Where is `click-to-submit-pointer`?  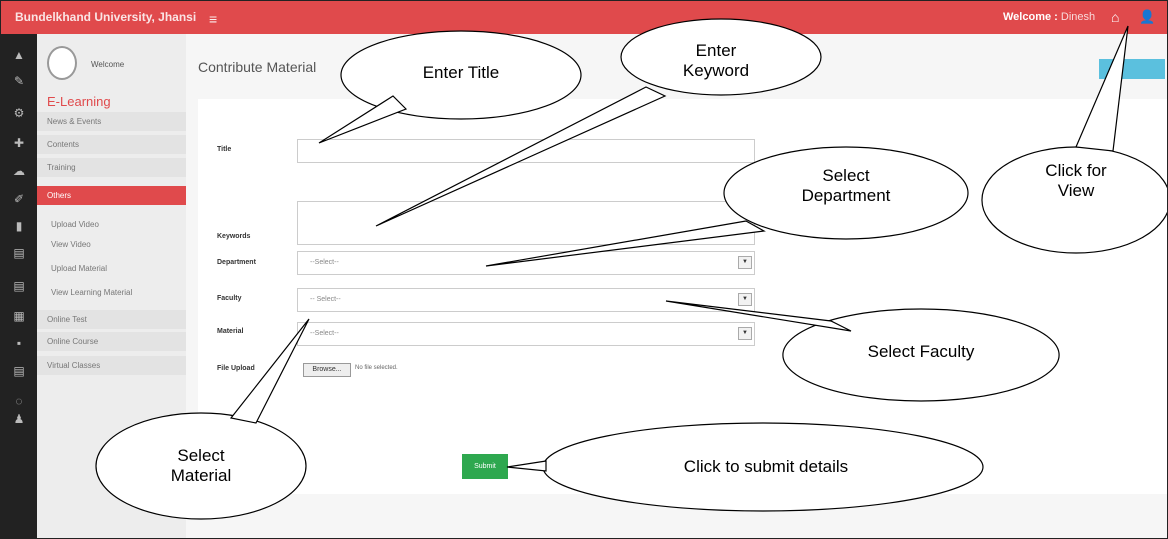
click-to-submit-pointer is located at coordinates (526, 466).